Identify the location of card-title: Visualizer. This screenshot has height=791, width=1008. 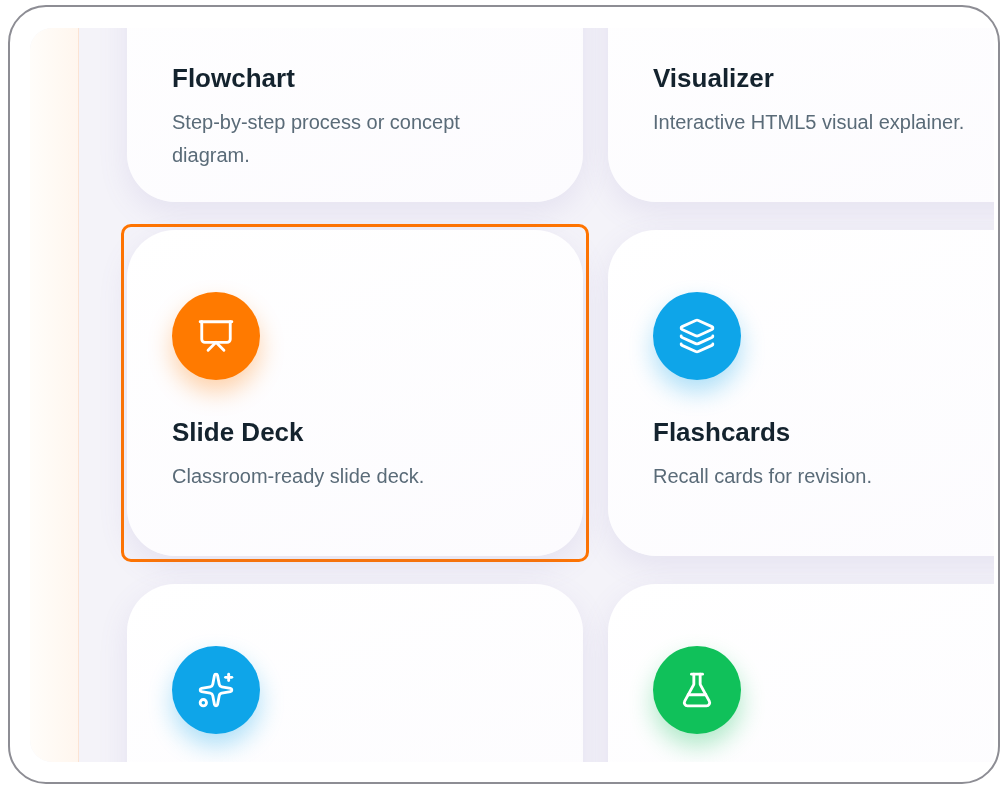
(713, 78).